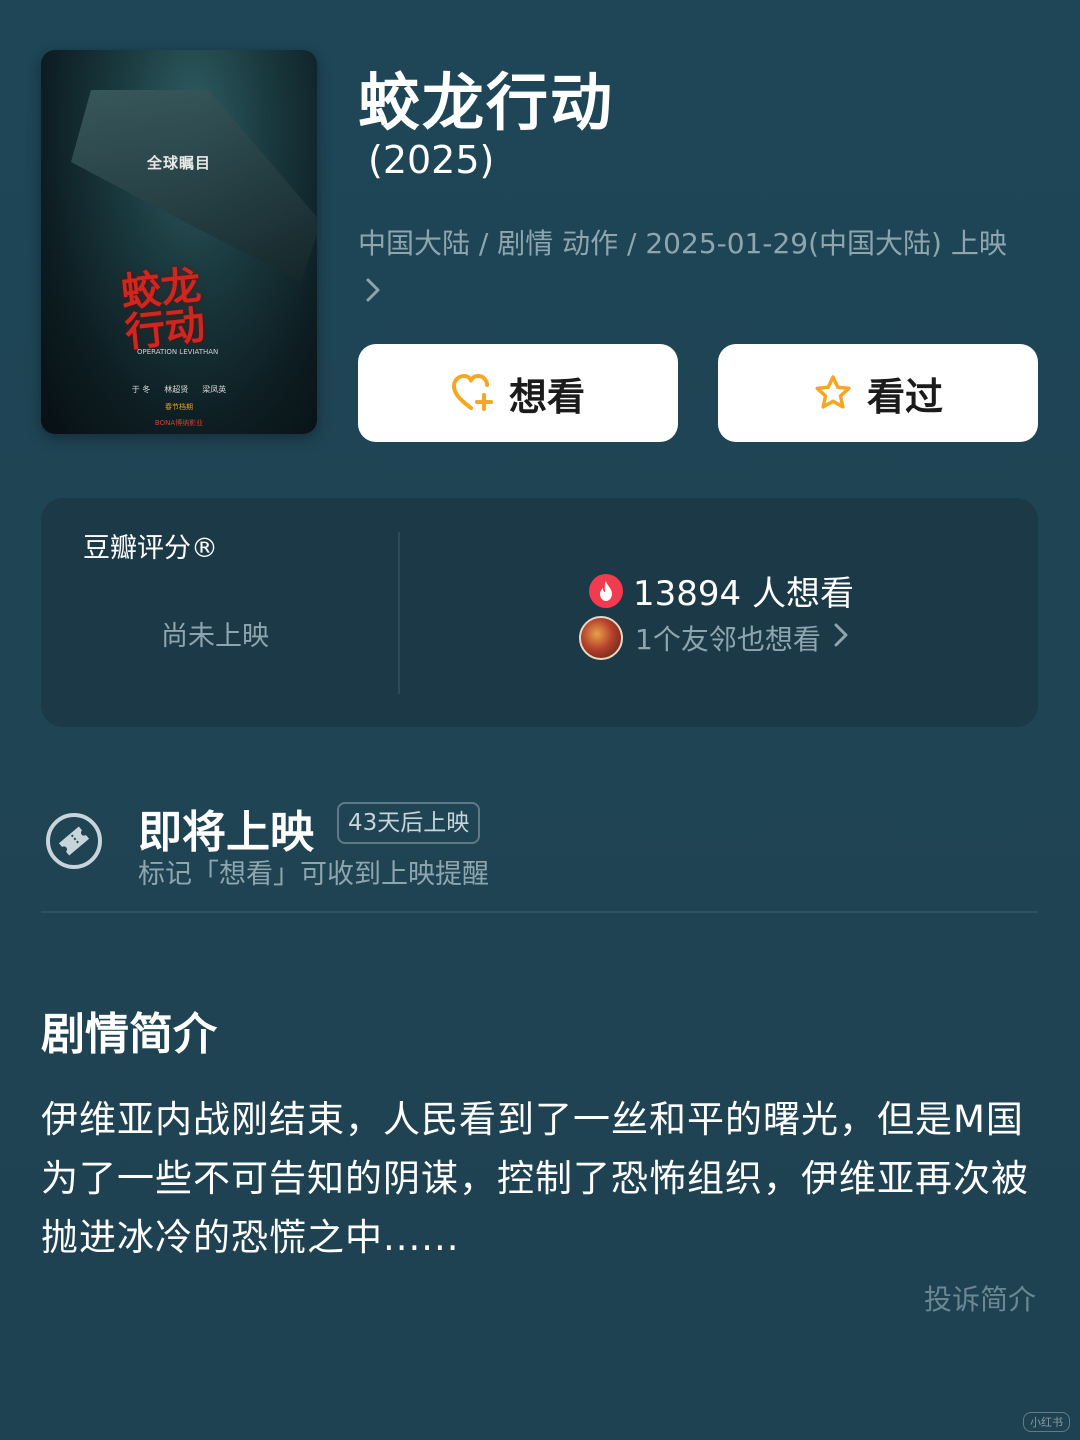 Image resolution: width=1080 pixels, height=1440 pixels. Describe the element at coordinates (129, 1034) in the screenshot. I see `synopsis-title: 剧情简介` at that location.